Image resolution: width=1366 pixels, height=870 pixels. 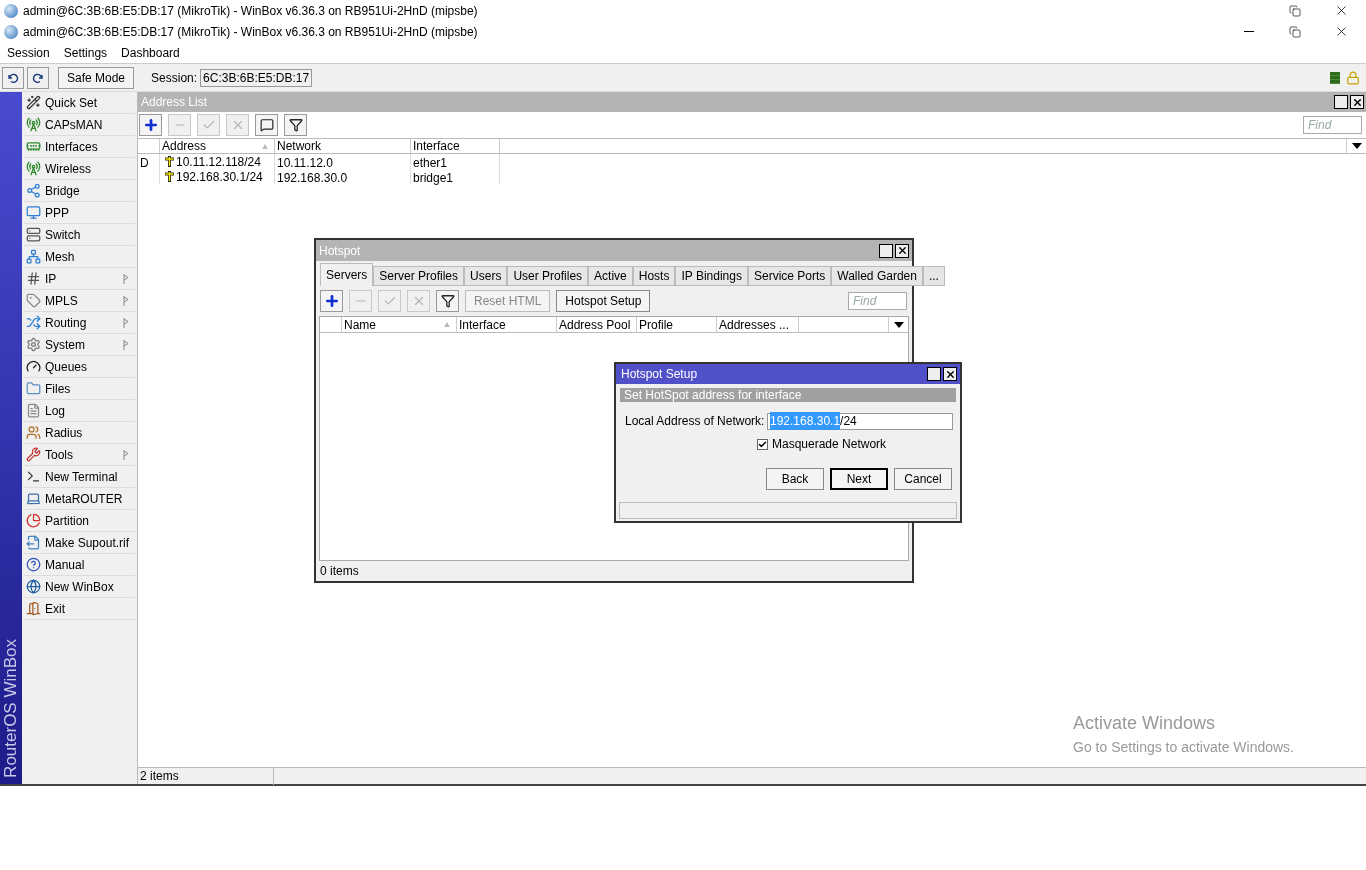 What do you see at coordinates (33, 520) in the screenshot?
I see `pie-chart-icon` at bounding box center [33, 520].